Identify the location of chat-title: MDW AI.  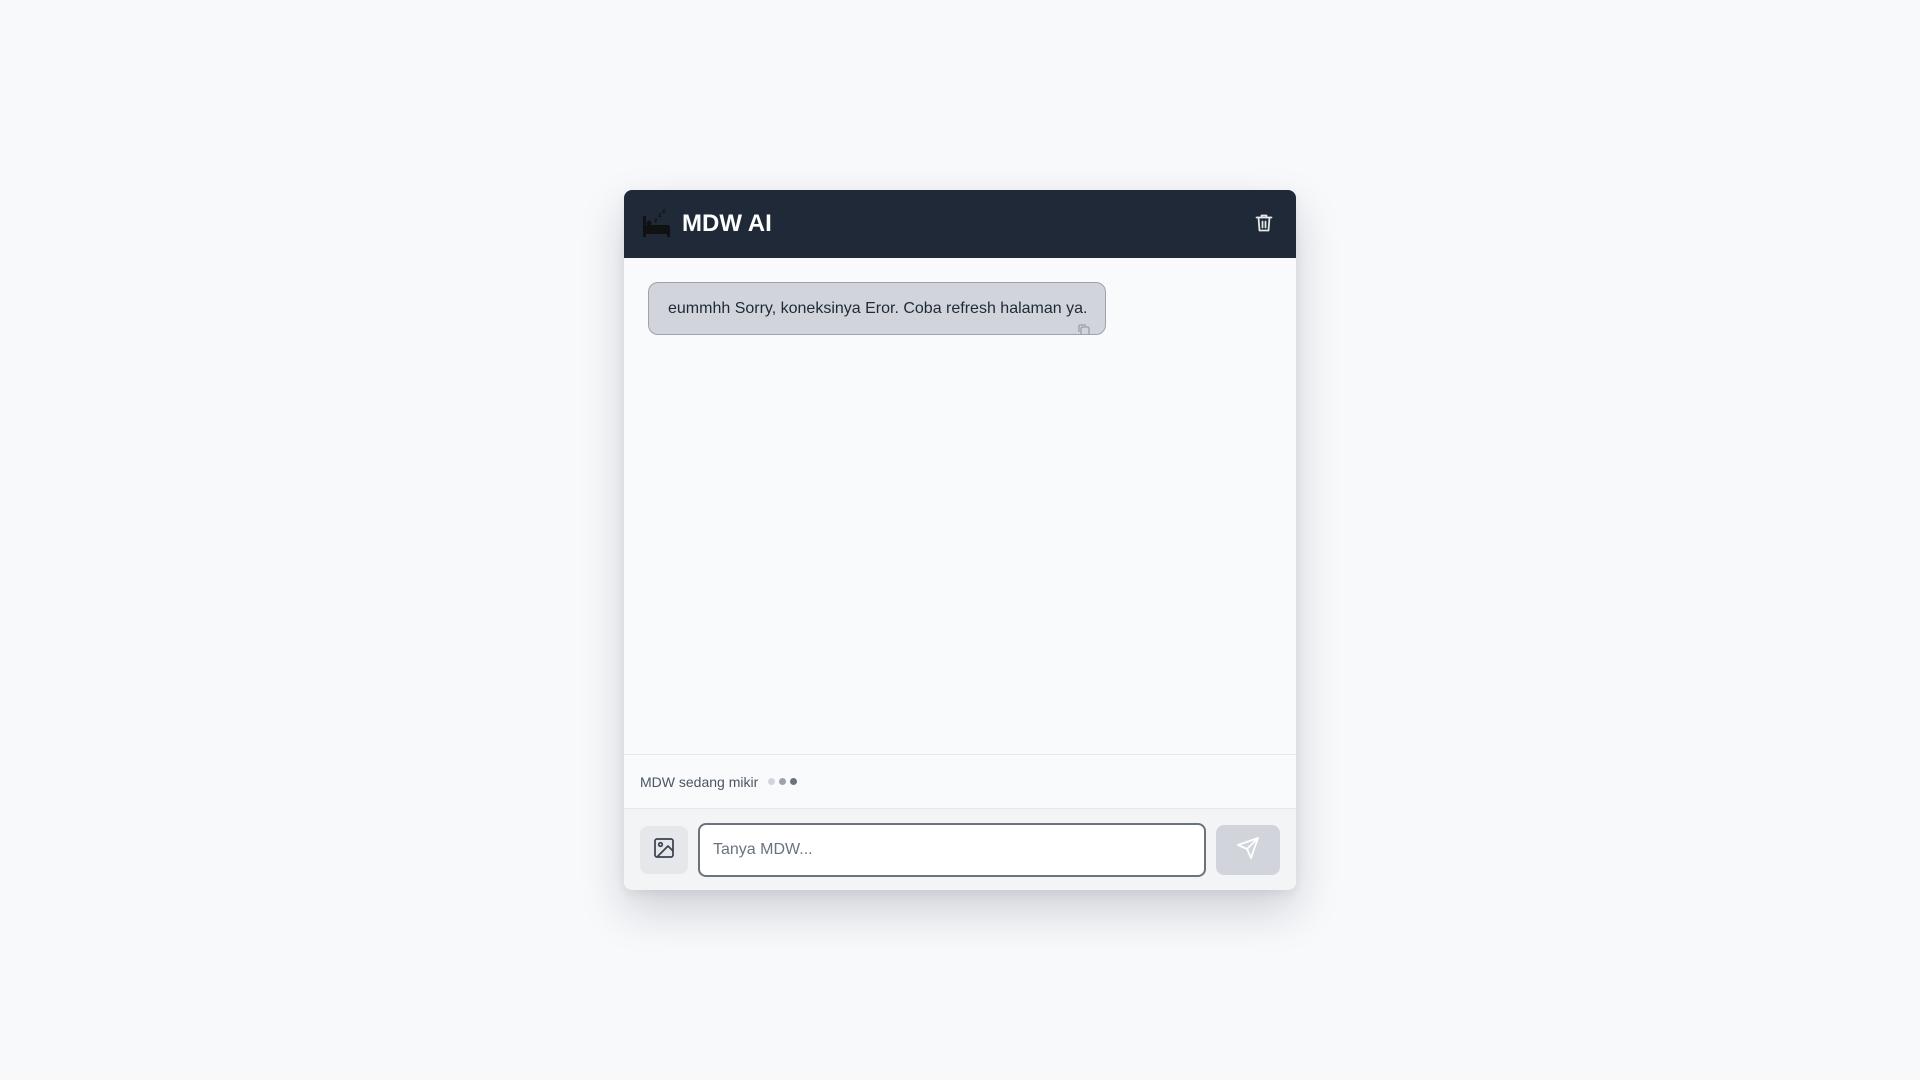
(727, 223).